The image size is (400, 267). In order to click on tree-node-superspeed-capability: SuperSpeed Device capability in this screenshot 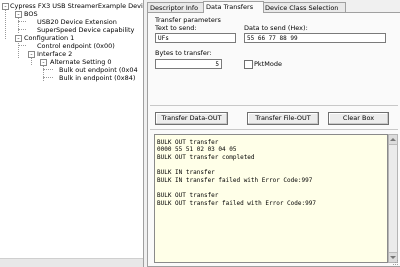, I will do `click(85, 30)`.